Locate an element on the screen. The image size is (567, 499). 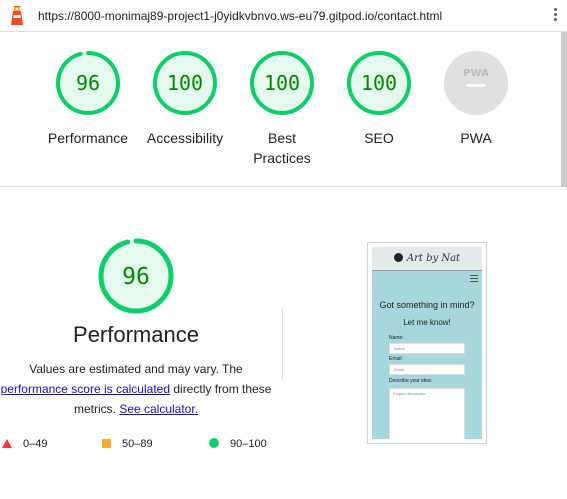
scrollbar is located at coordinates (564, 265).